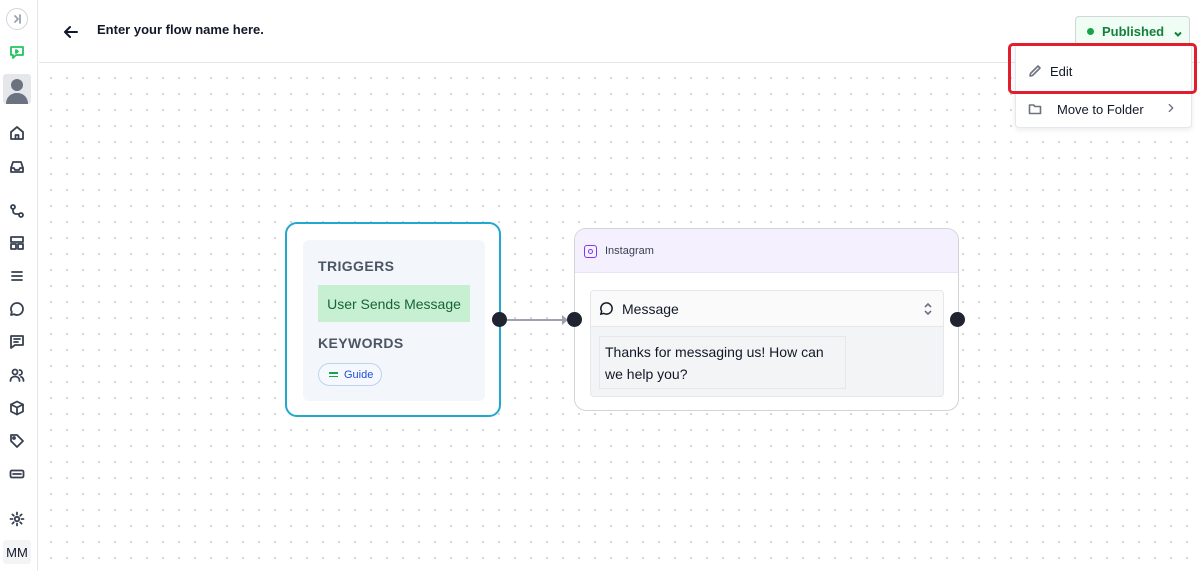 This screenshot has height=571, width=1200. I want to click on tag-icon, so click(17, 441).